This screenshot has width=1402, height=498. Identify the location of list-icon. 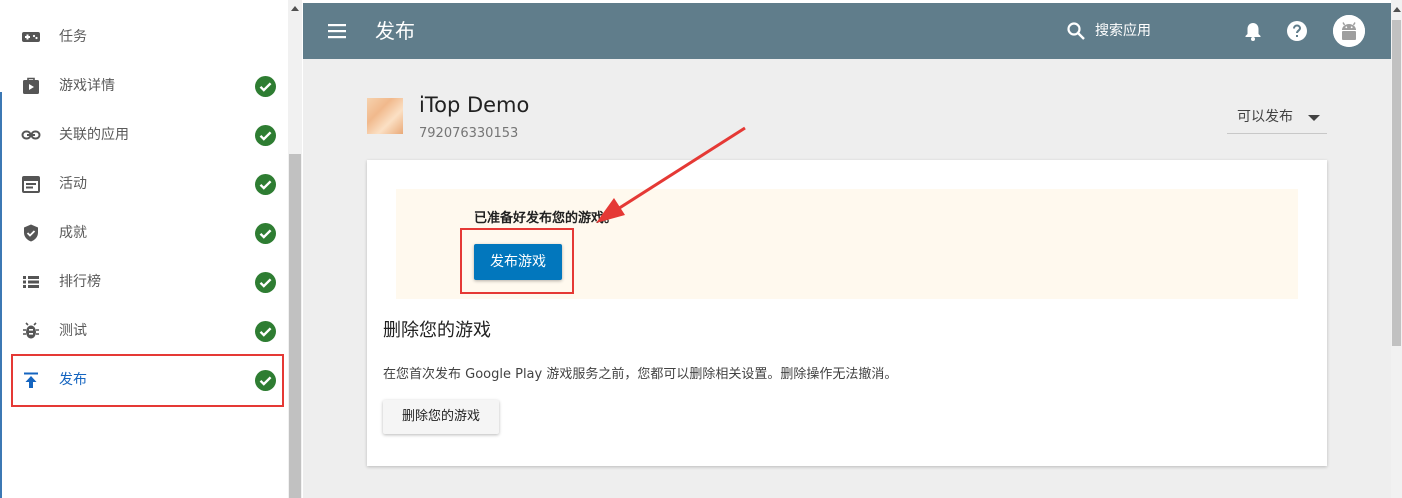
(31, 282).